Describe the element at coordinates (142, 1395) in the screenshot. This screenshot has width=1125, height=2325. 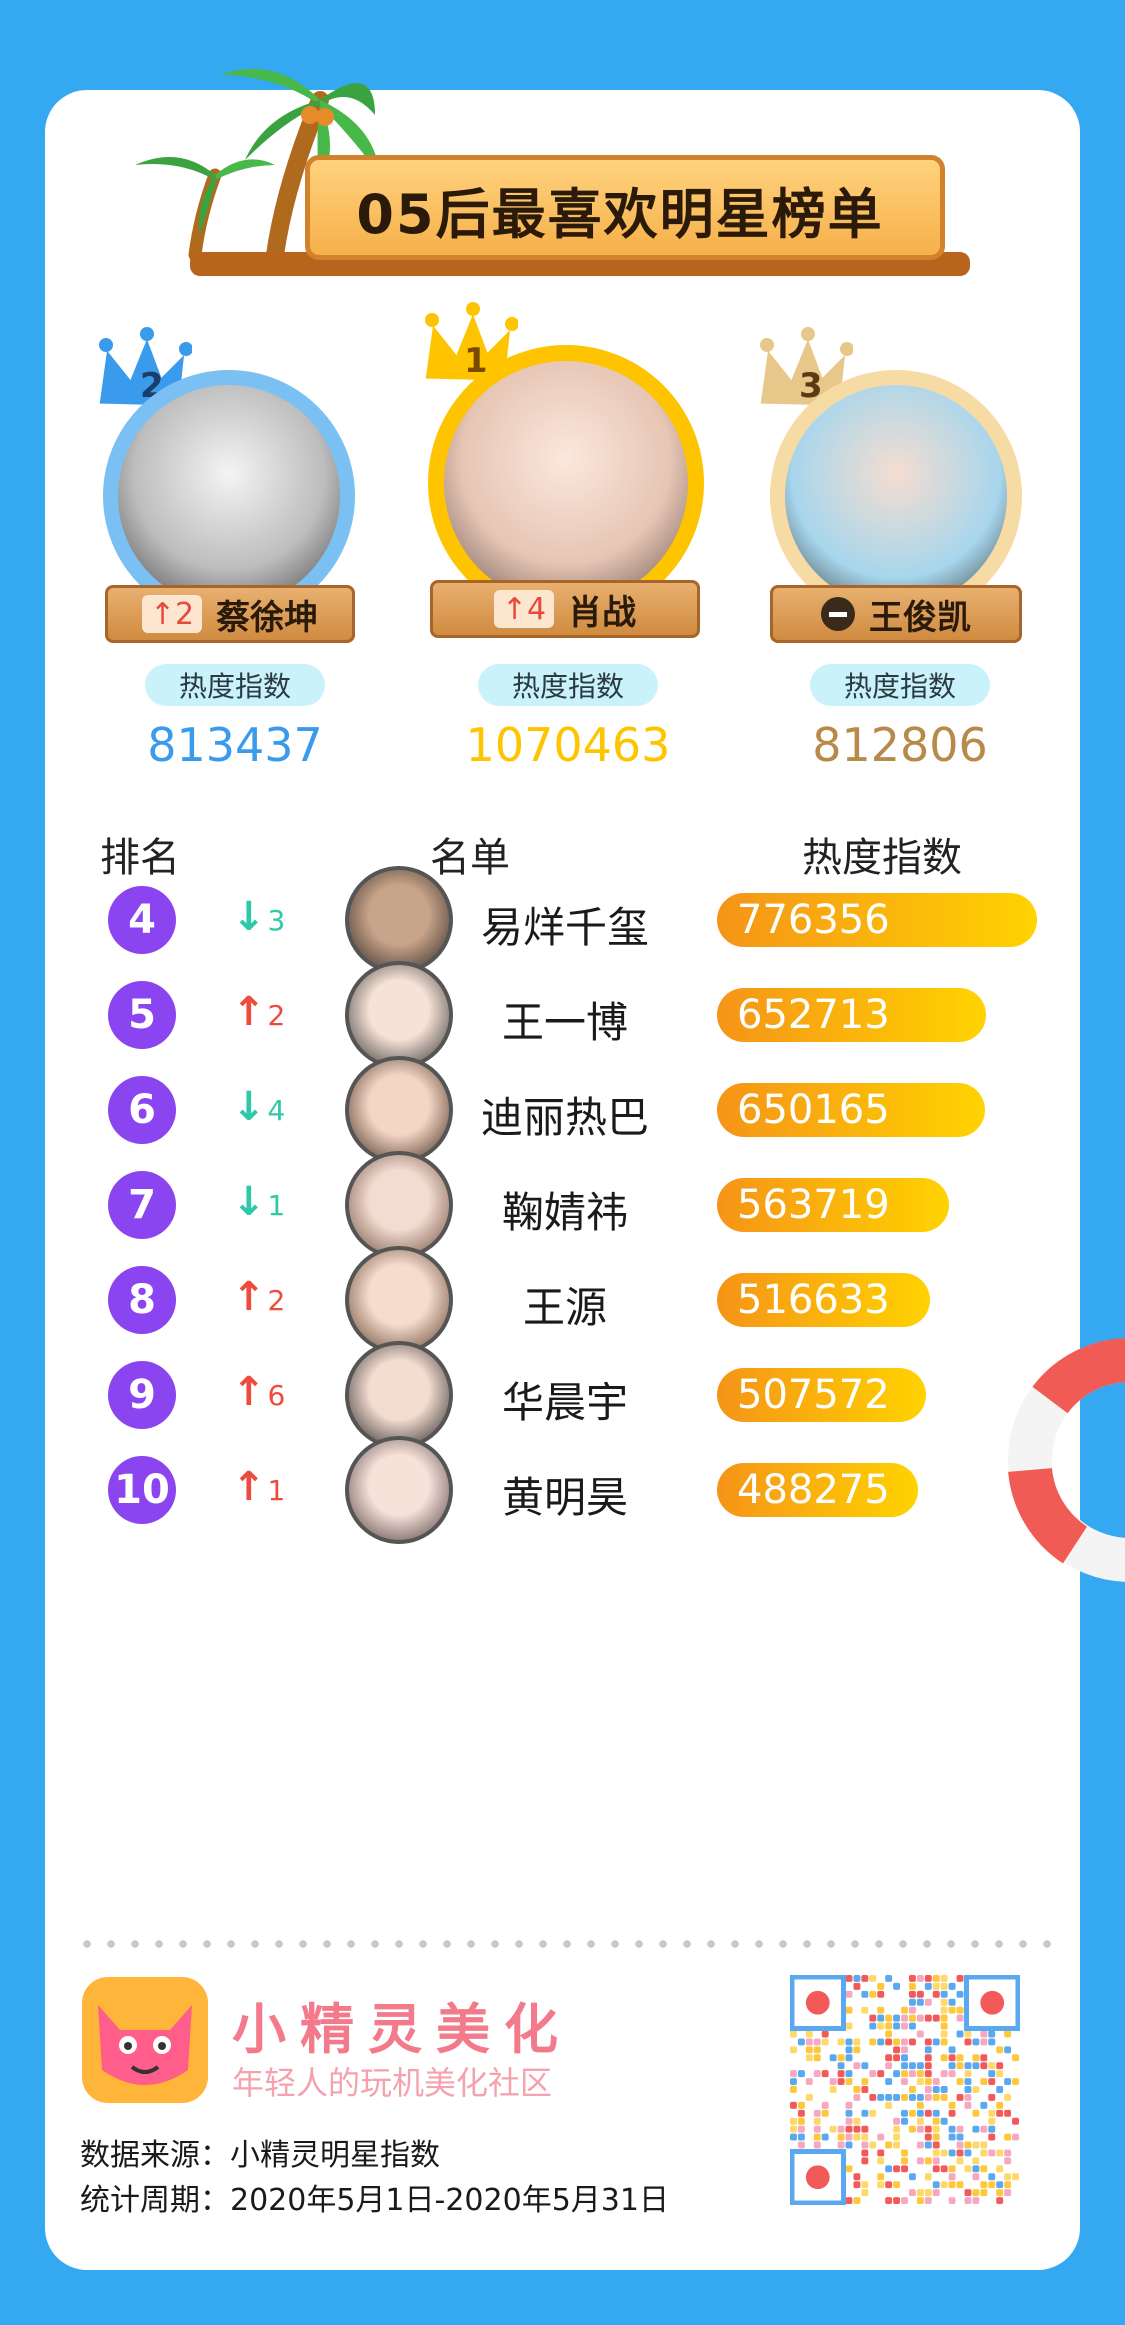
I see `rank-badge: 9` at that location.